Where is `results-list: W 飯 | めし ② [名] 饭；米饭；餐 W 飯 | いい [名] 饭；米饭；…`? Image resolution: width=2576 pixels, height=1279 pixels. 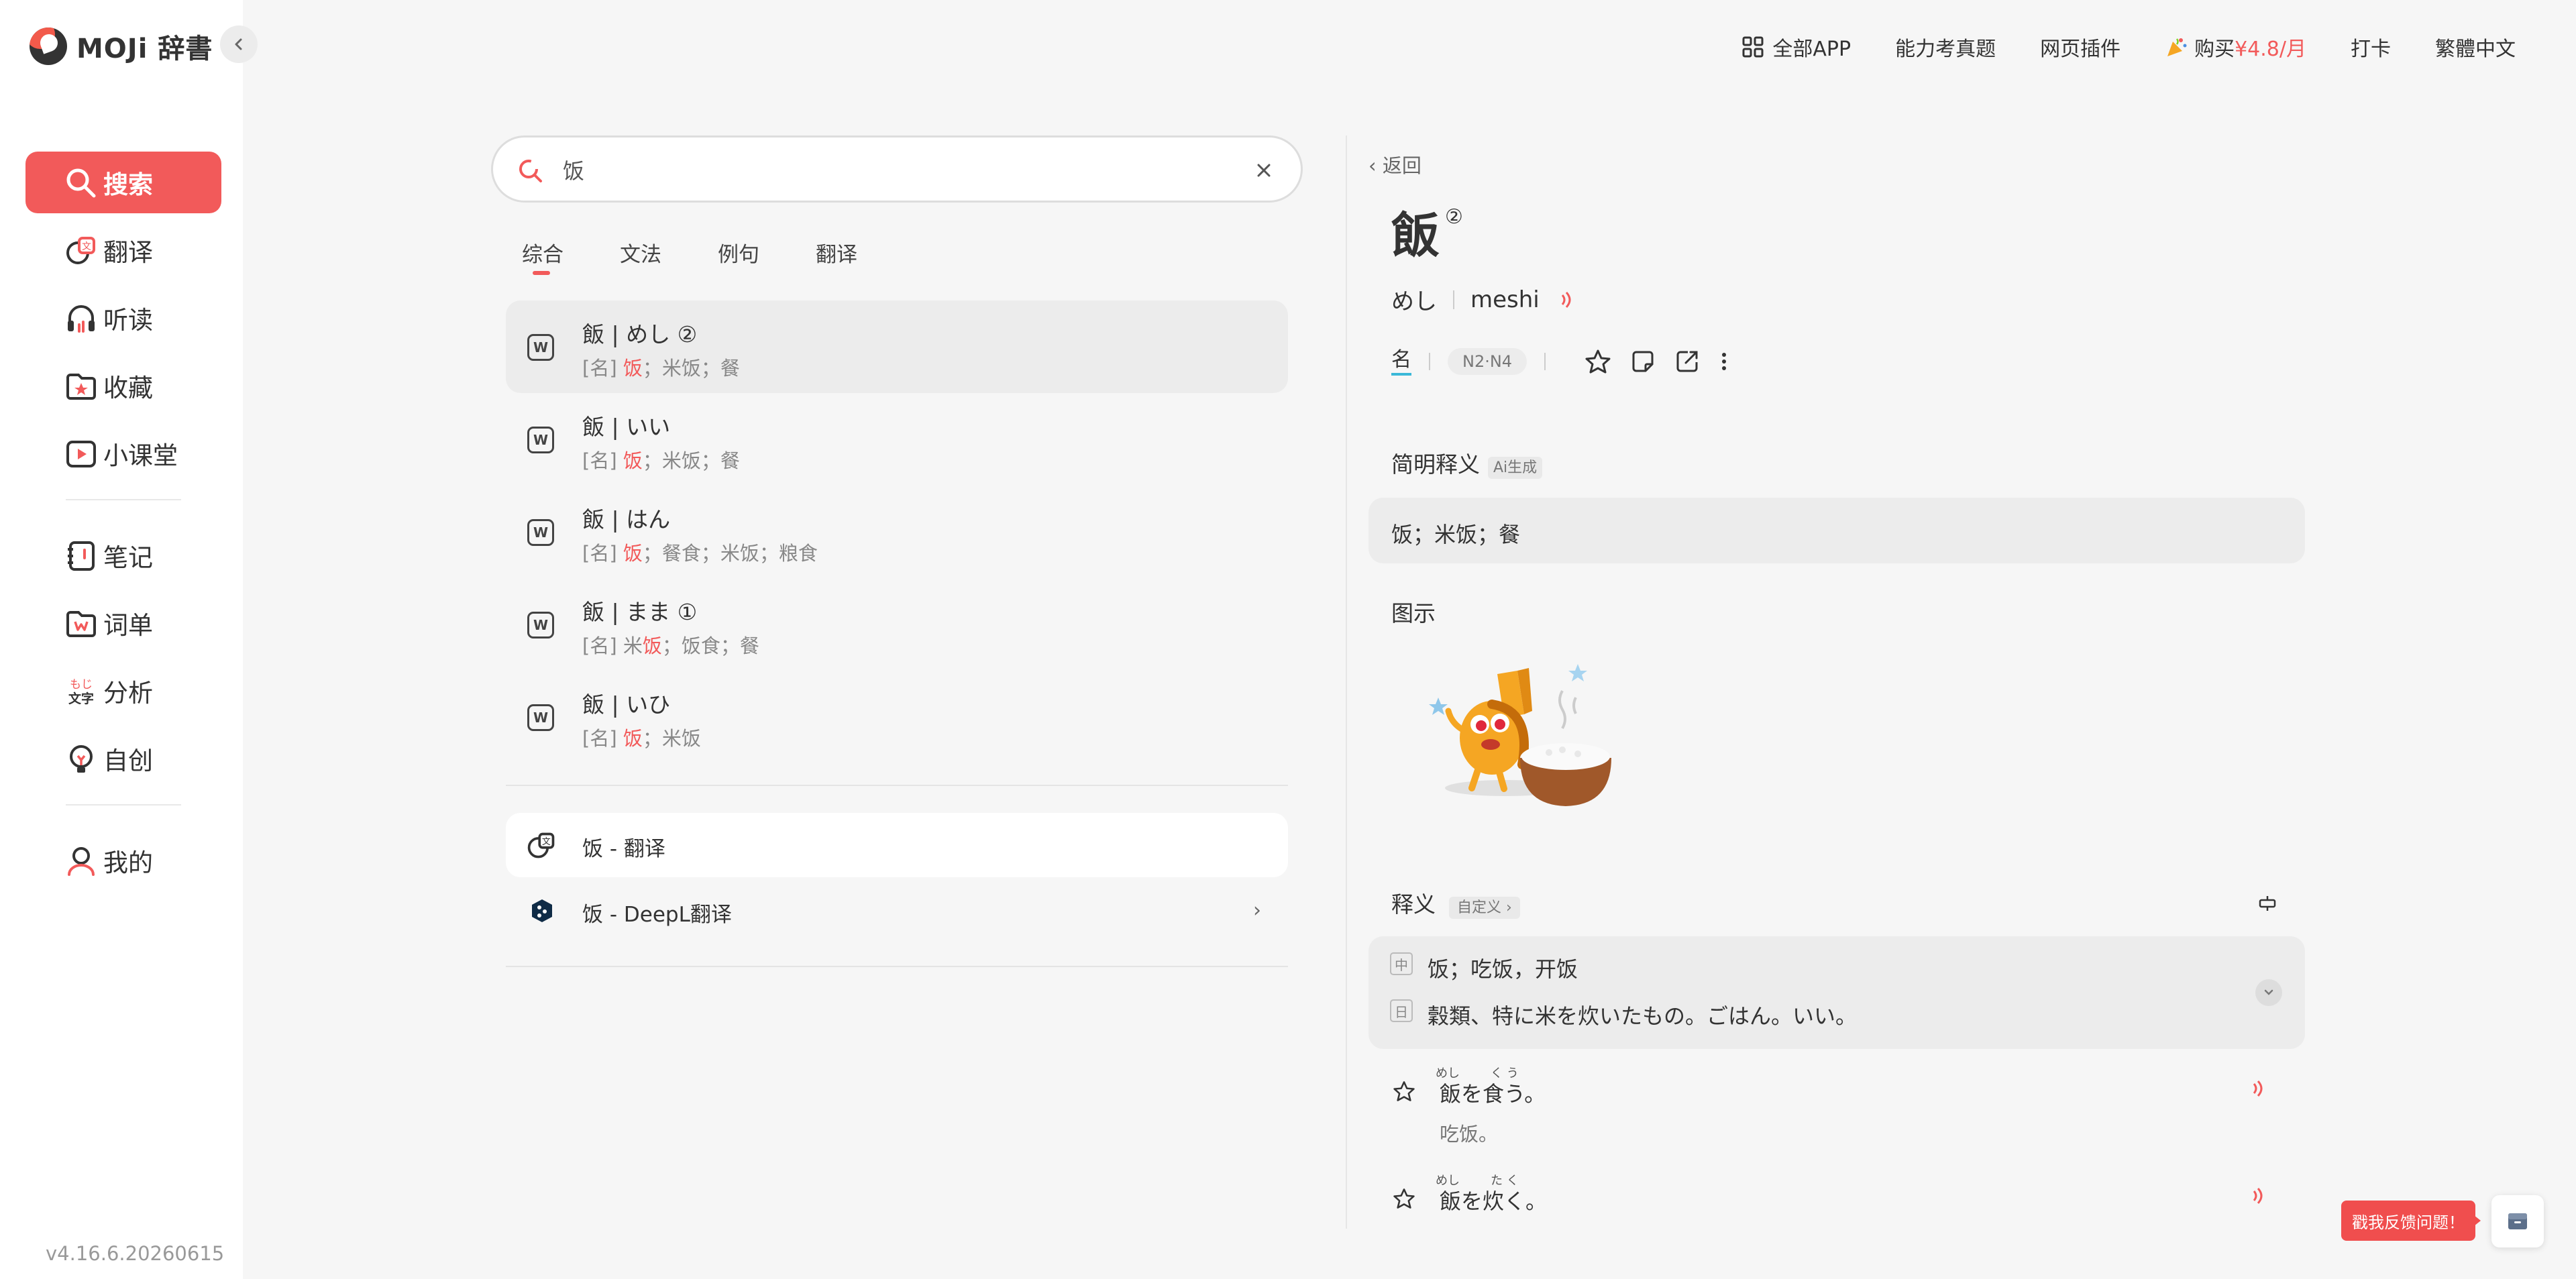 results-list: W 飯 | めし ② [名] 饭；米饭；餐 W 飯 | いい [名] 饭；米饭；… is located at coordinates (897, 531).